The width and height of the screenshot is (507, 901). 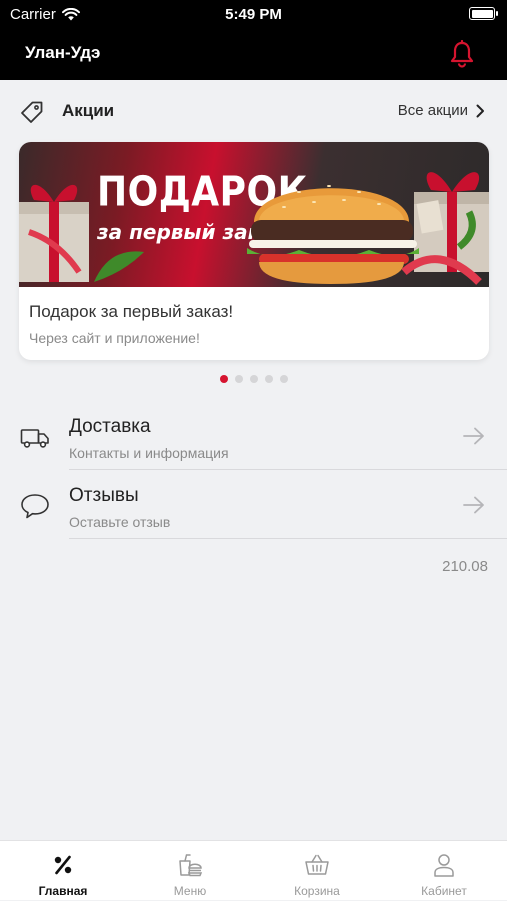 I want to click on carousel-pagination, so click(x=254, y=379).